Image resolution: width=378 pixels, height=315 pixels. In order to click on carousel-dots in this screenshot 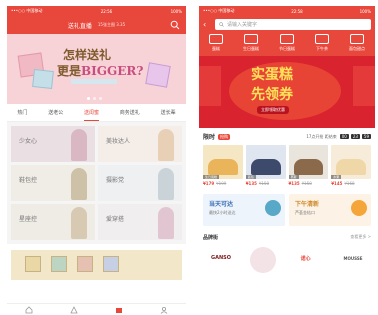, I will do `click(94, 98)`.